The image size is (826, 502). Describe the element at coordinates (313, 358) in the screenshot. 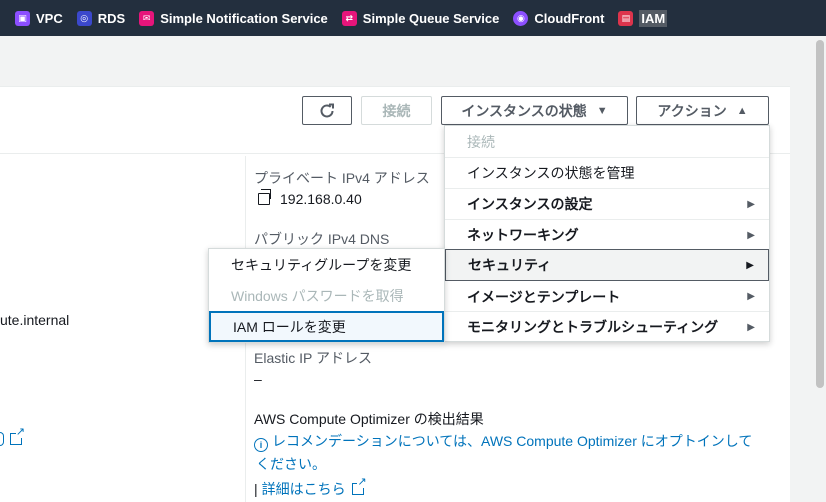

I see `elastic-ip-label: Elastic IP アドレス` at that location.